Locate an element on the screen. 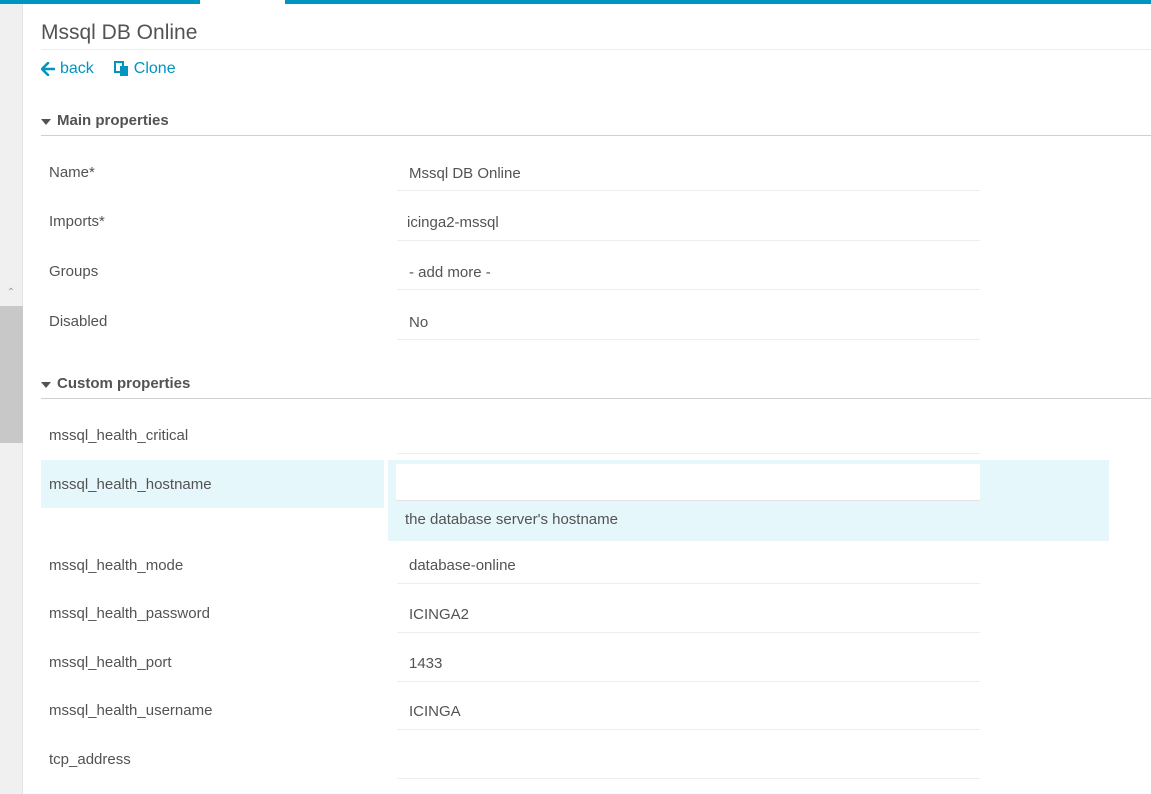 The width and height of the screenshot is (1151, 794). property-label: Groups is located at coordinates (74, 271).